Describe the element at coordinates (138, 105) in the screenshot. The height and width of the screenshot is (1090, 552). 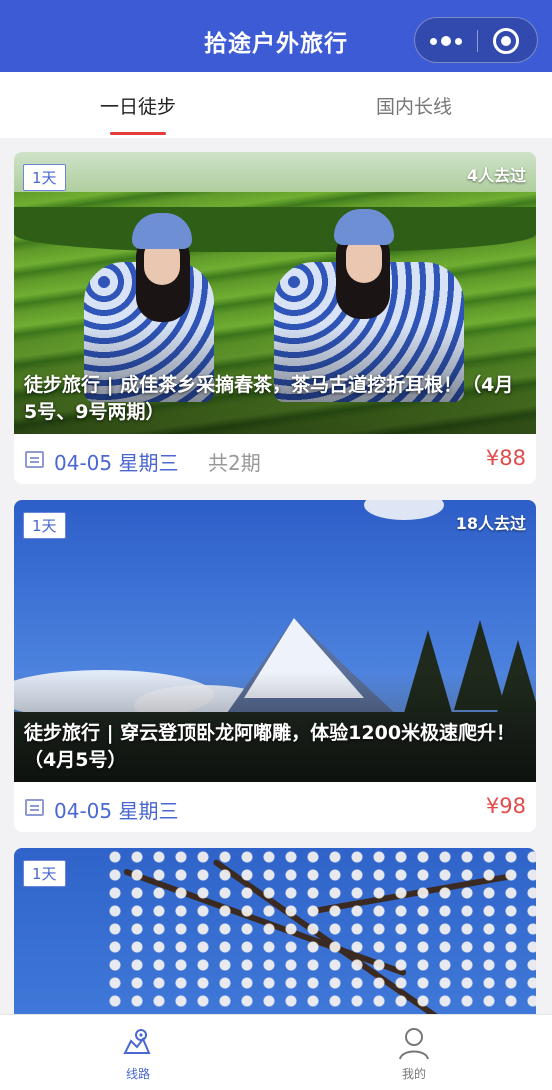
I see `tab-one-day-hike: 一日徒步` at that location.